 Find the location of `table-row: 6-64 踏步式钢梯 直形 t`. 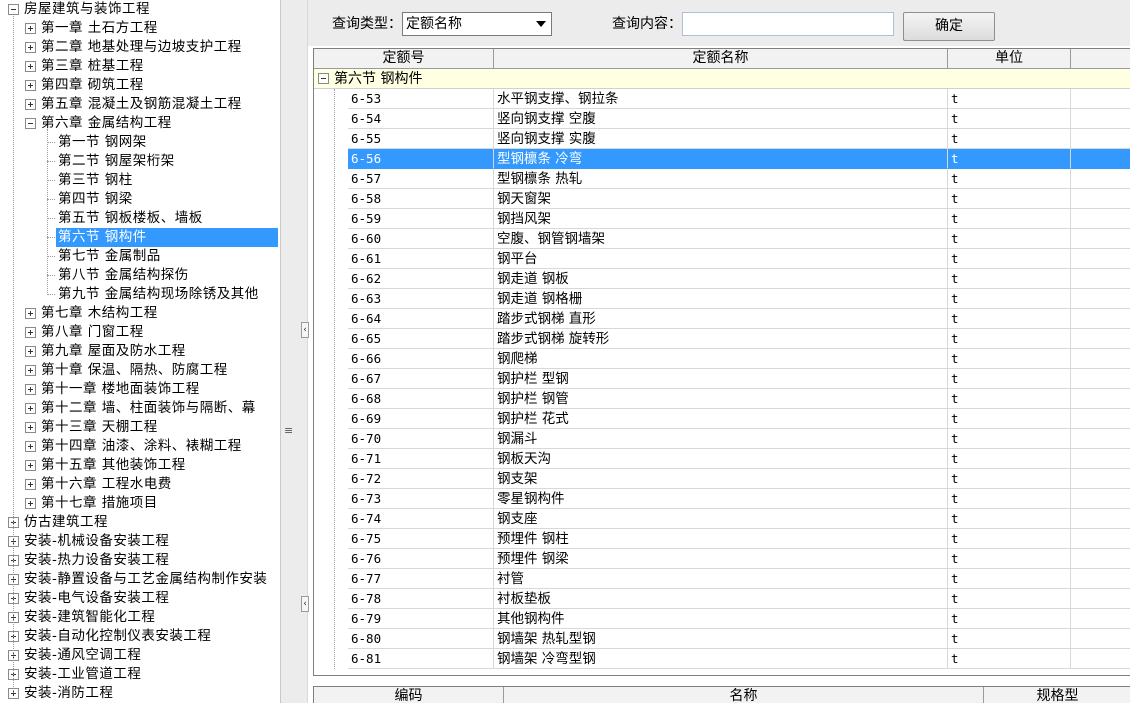

table-row: 6-64 踏步式钢梯 直形 t is located at coordinates (722, 319).